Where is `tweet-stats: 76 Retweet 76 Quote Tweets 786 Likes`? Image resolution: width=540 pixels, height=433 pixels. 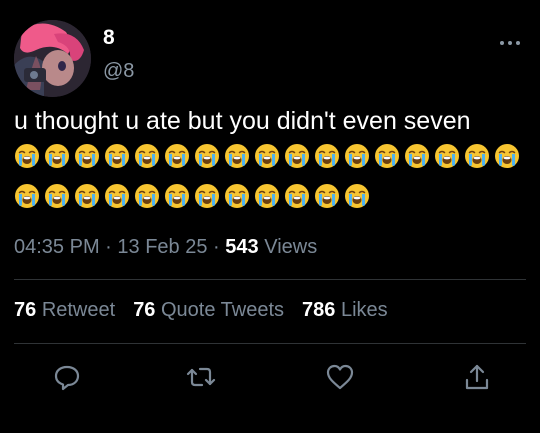
tweet-stats: 76 Retweet 76 Quote Tweets 786 Likes is located at coordinates (201, 310).